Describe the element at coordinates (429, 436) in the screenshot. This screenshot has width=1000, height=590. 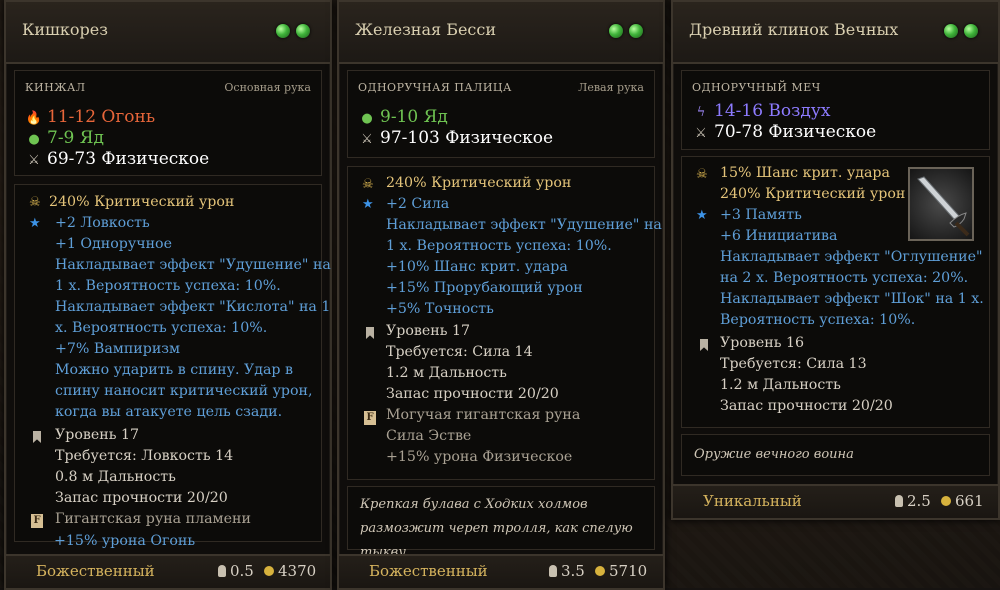
I see `stat-line: Сила Эстве` at that location.